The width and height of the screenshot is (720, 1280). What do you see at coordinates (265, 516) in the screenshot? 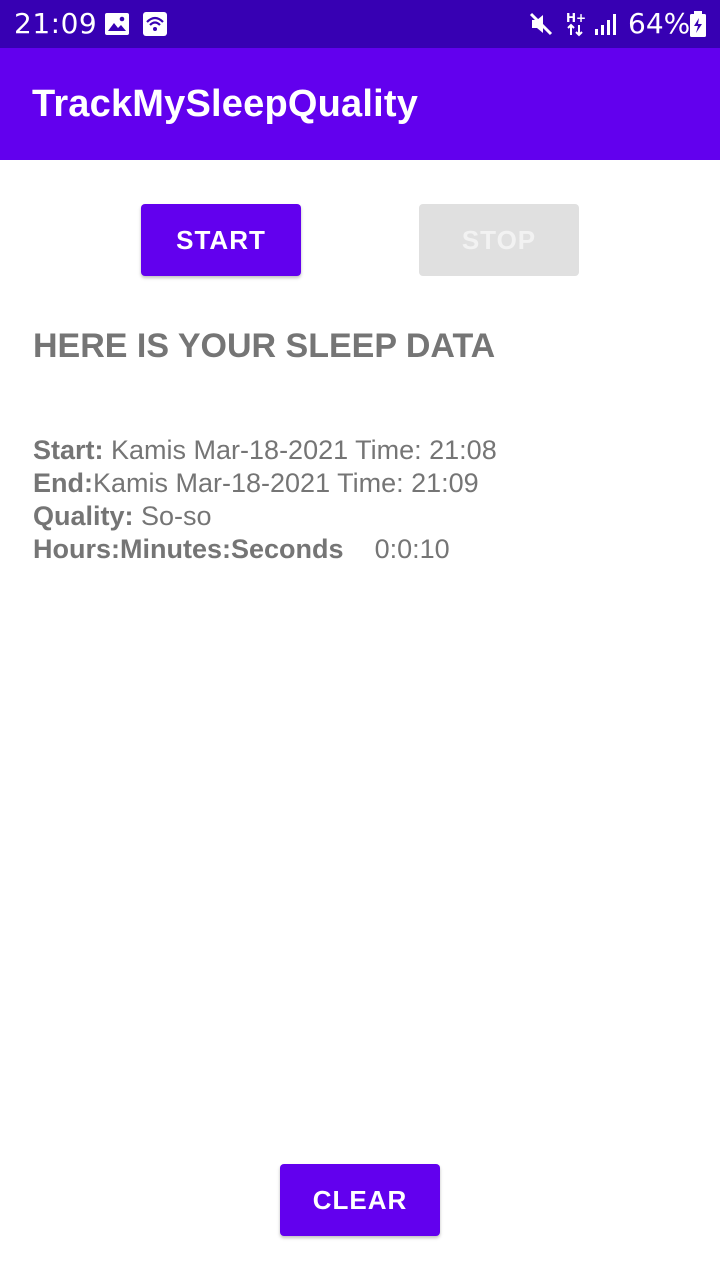
I see `quality-row: Quality: So-so` at bounding box center [265, 516].